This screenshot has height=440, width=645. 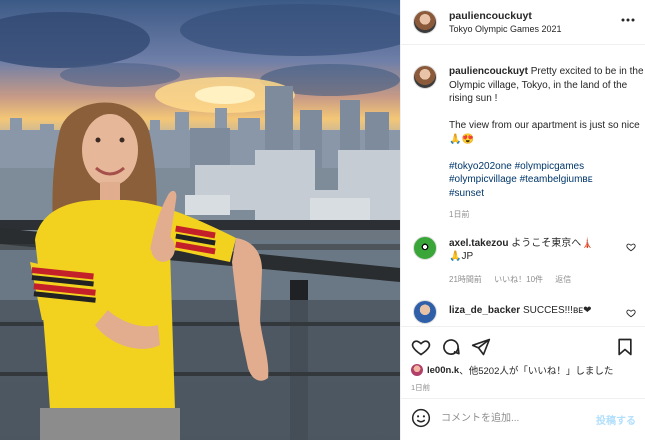 I want to click on comment-meta: 21時間前 いいね！10件 返信, so click(x=515, y=279).